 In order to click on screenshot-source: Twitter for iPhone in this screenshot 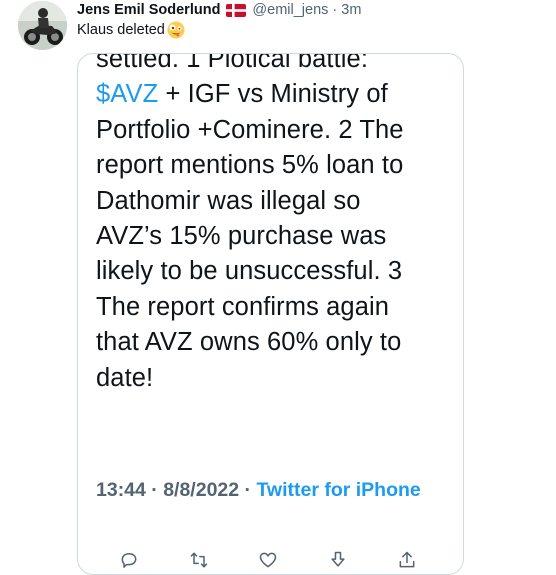, I will do `click(338, 490)`.